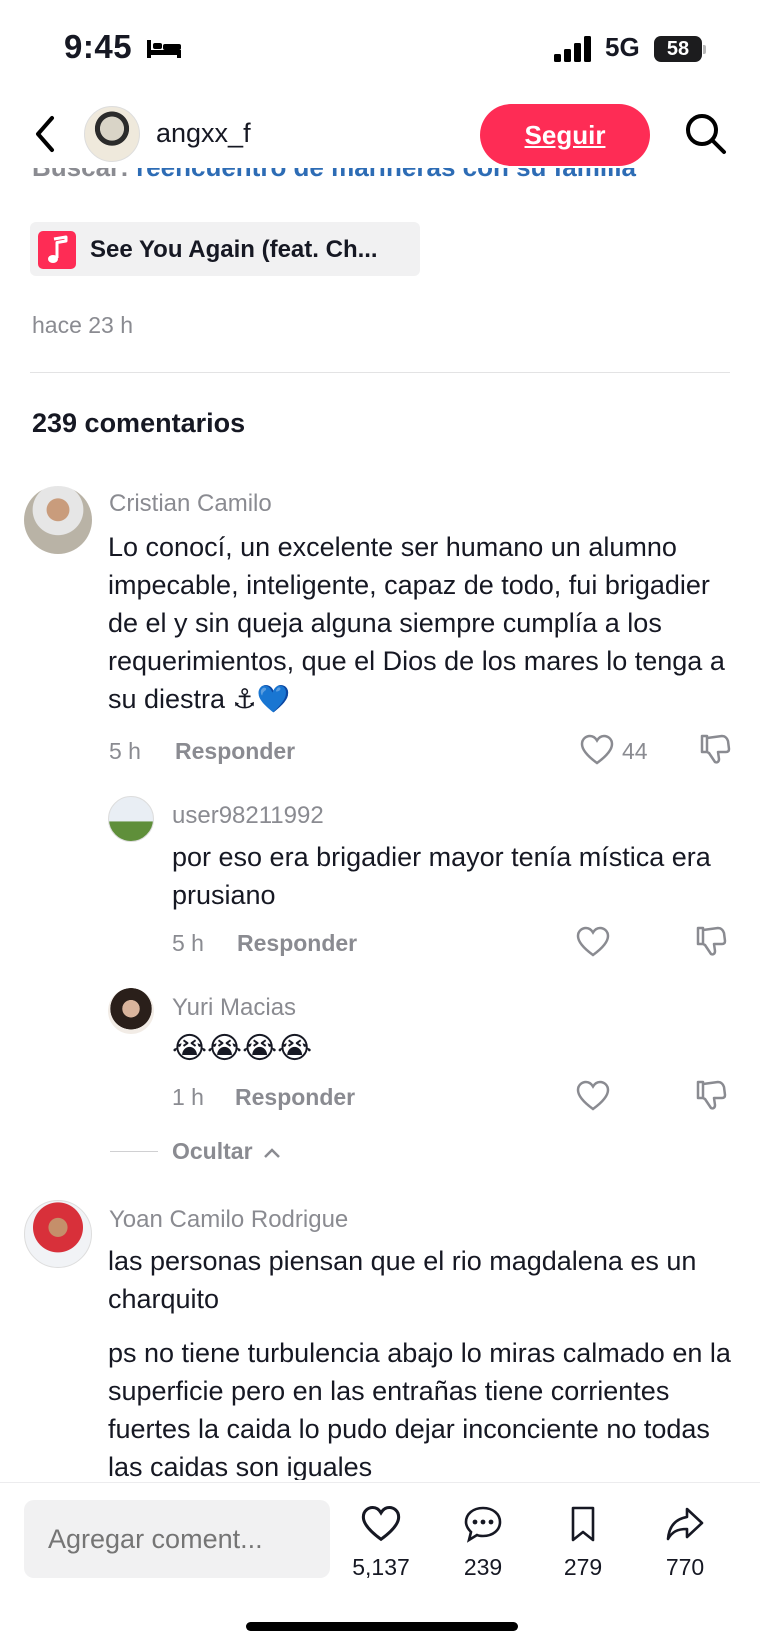 The image size is (760, 1645). I want to click on bottom-divider, so click(380, 1482).